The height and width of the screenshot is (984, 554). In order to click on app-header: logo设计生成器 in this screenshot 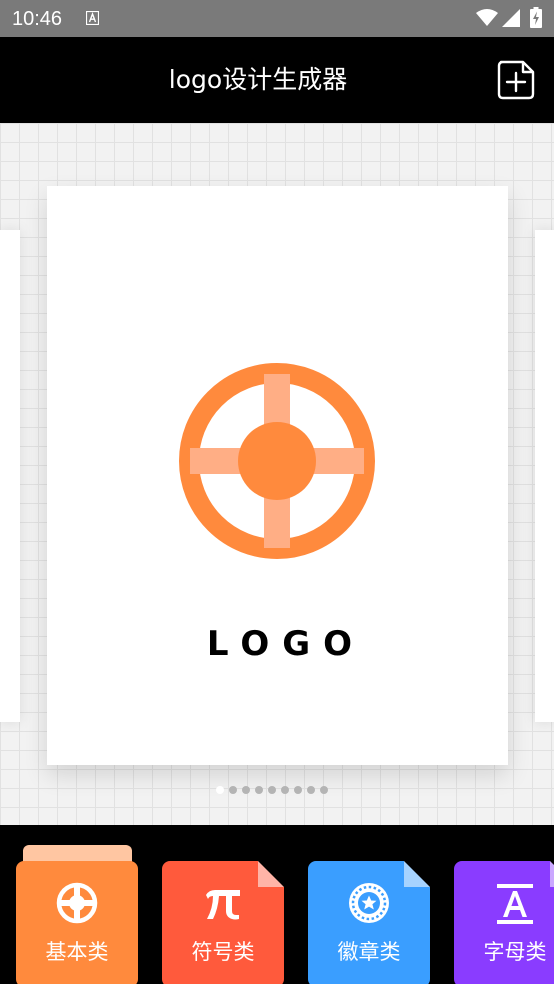, I will do `click(277, 80)`.